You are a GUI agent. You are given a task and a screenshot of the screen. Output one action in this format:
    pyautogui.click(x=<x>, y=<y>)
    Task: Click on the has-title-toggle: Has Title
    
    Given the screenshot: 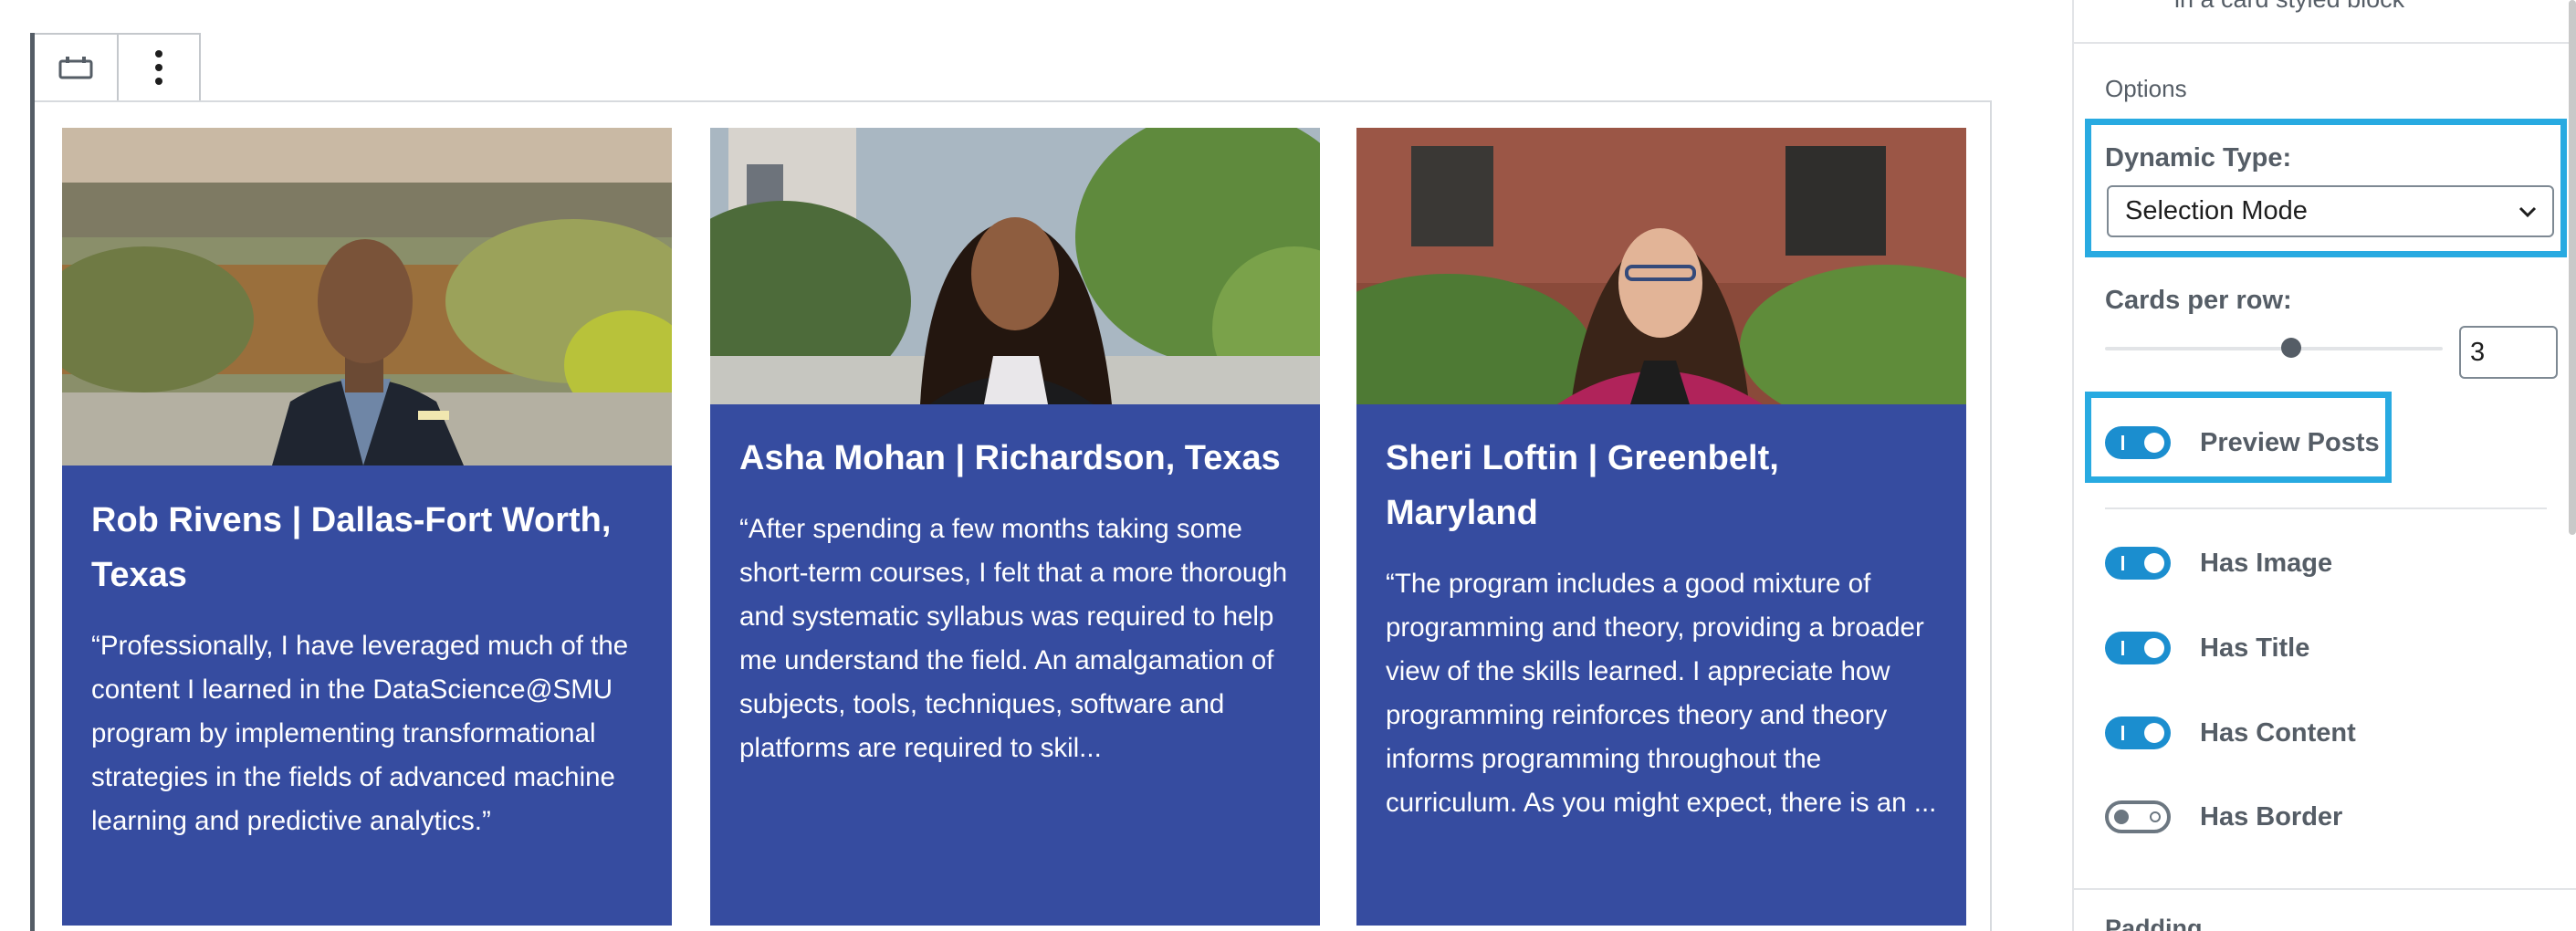 What is the action you would take?
    pyautogui.click(x=2207, y=648)
    